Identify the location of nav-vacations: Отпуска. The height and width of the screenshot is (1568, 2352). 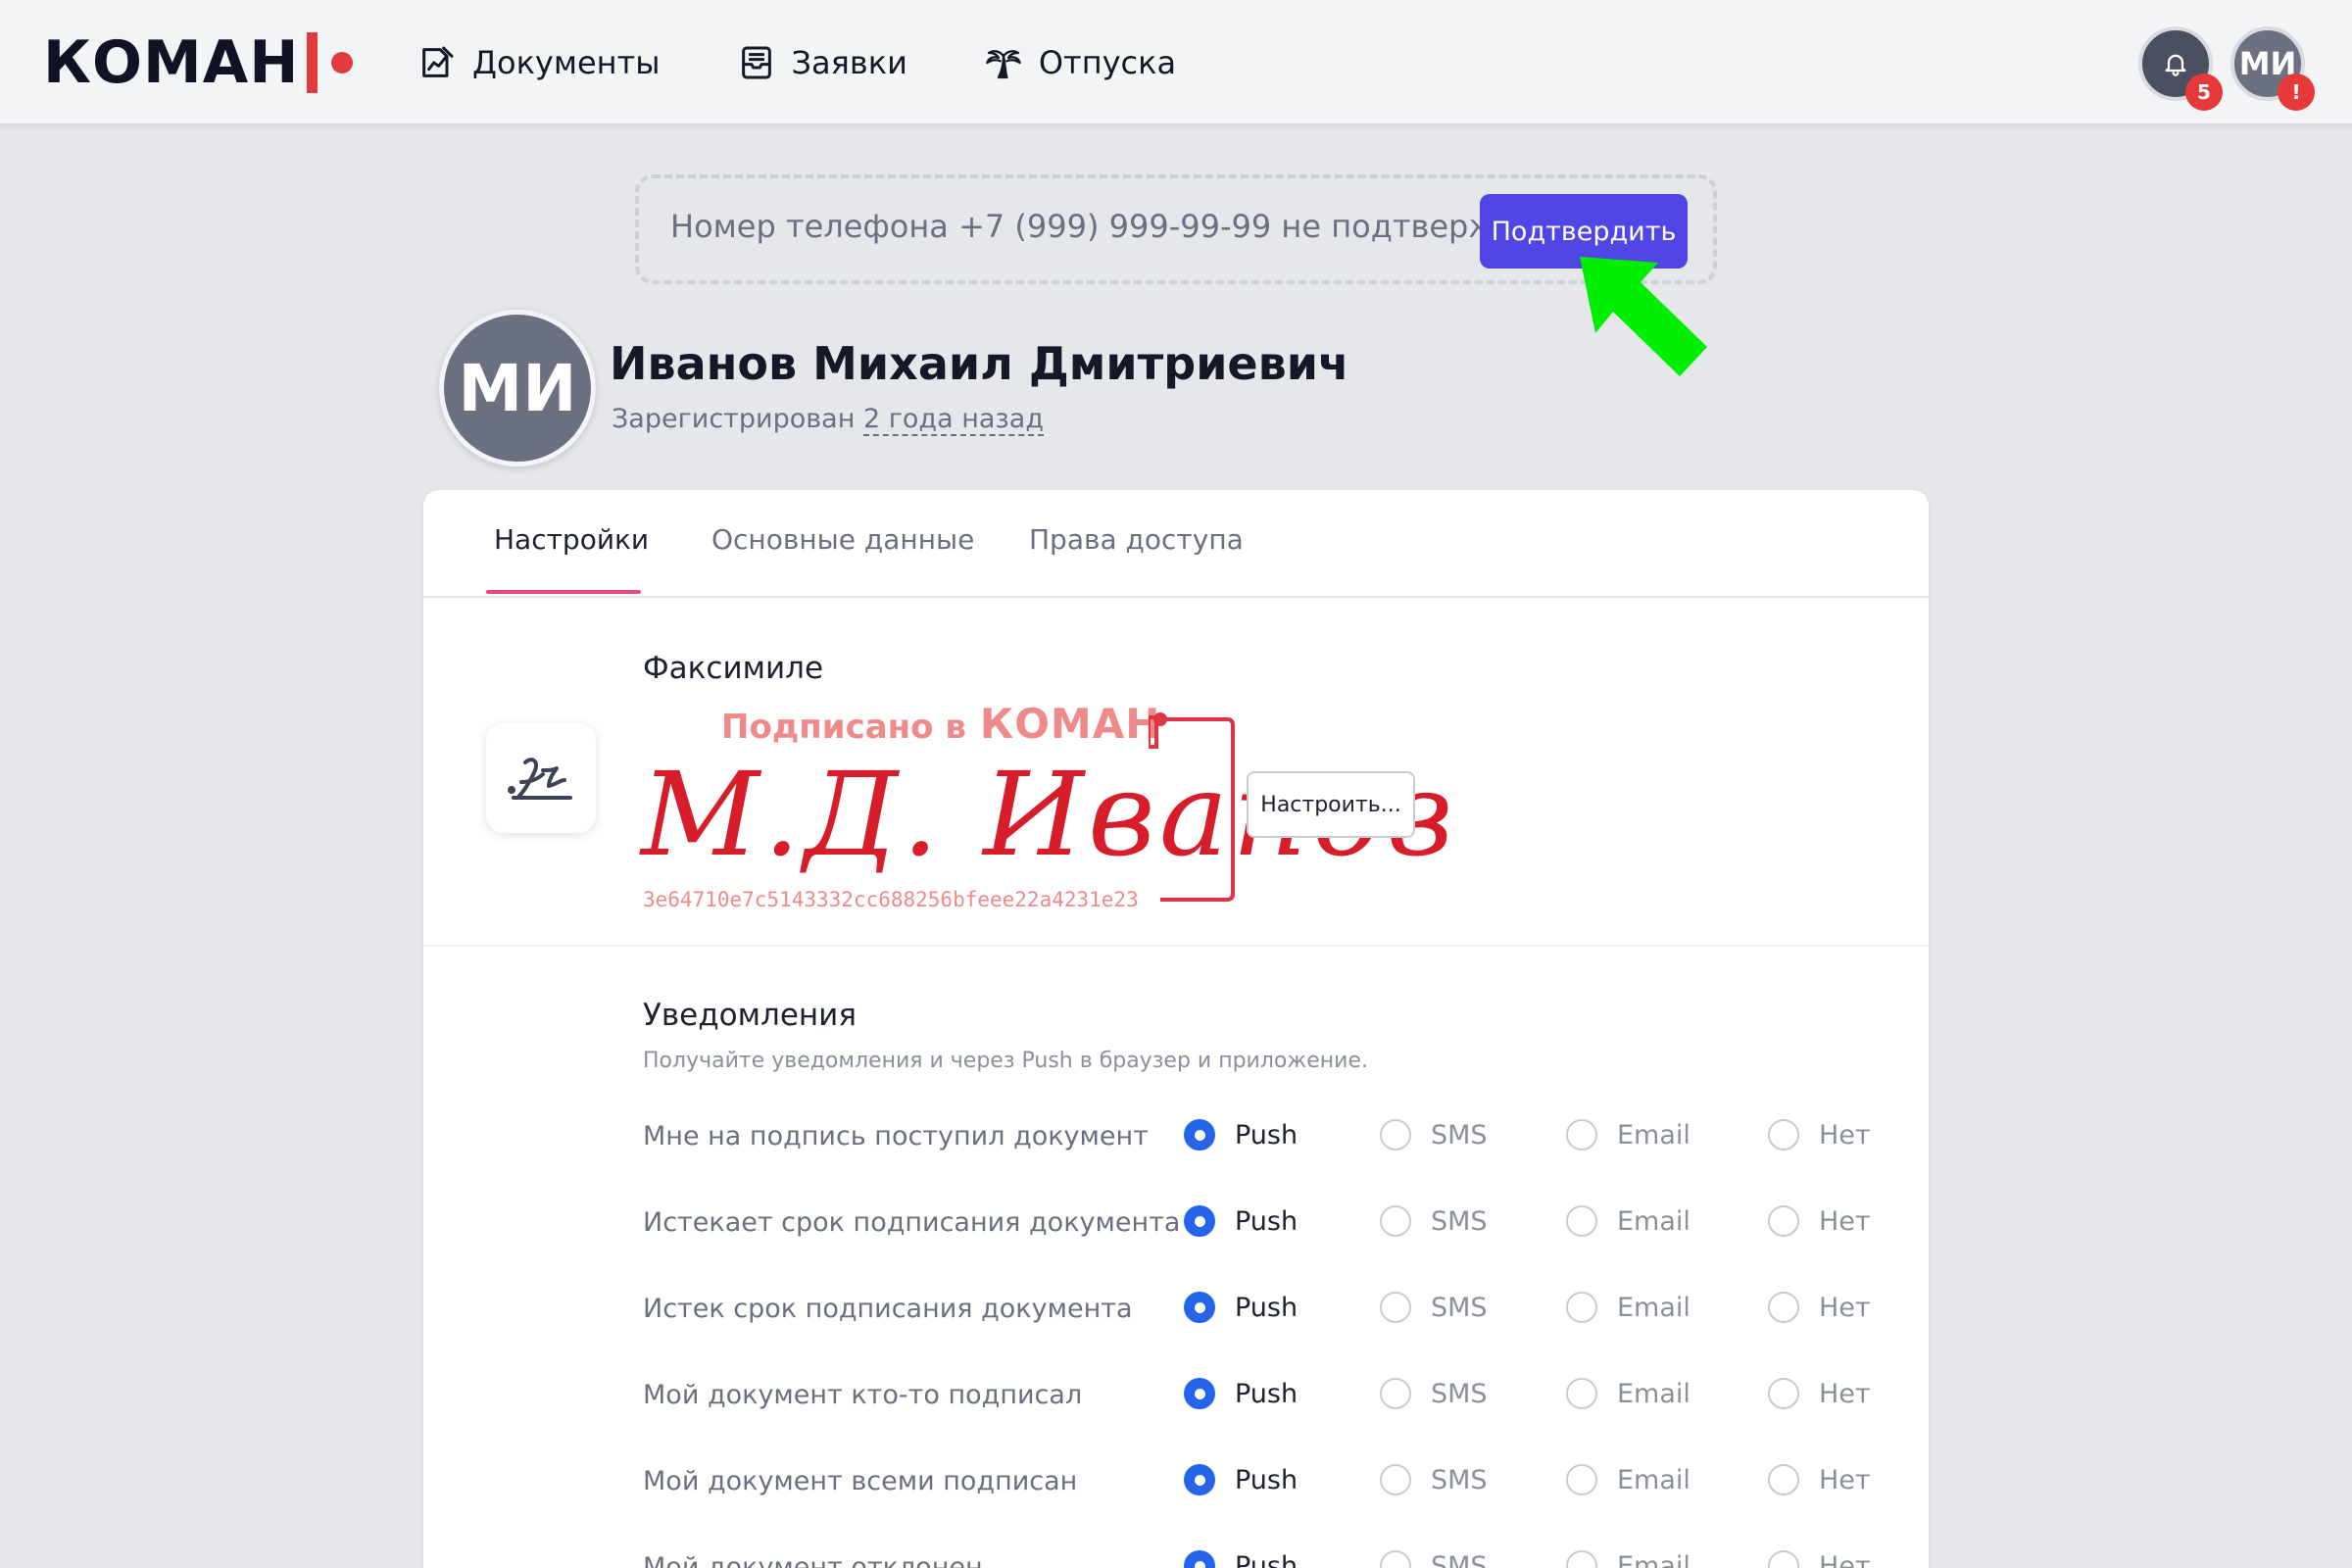
(1080, 62).